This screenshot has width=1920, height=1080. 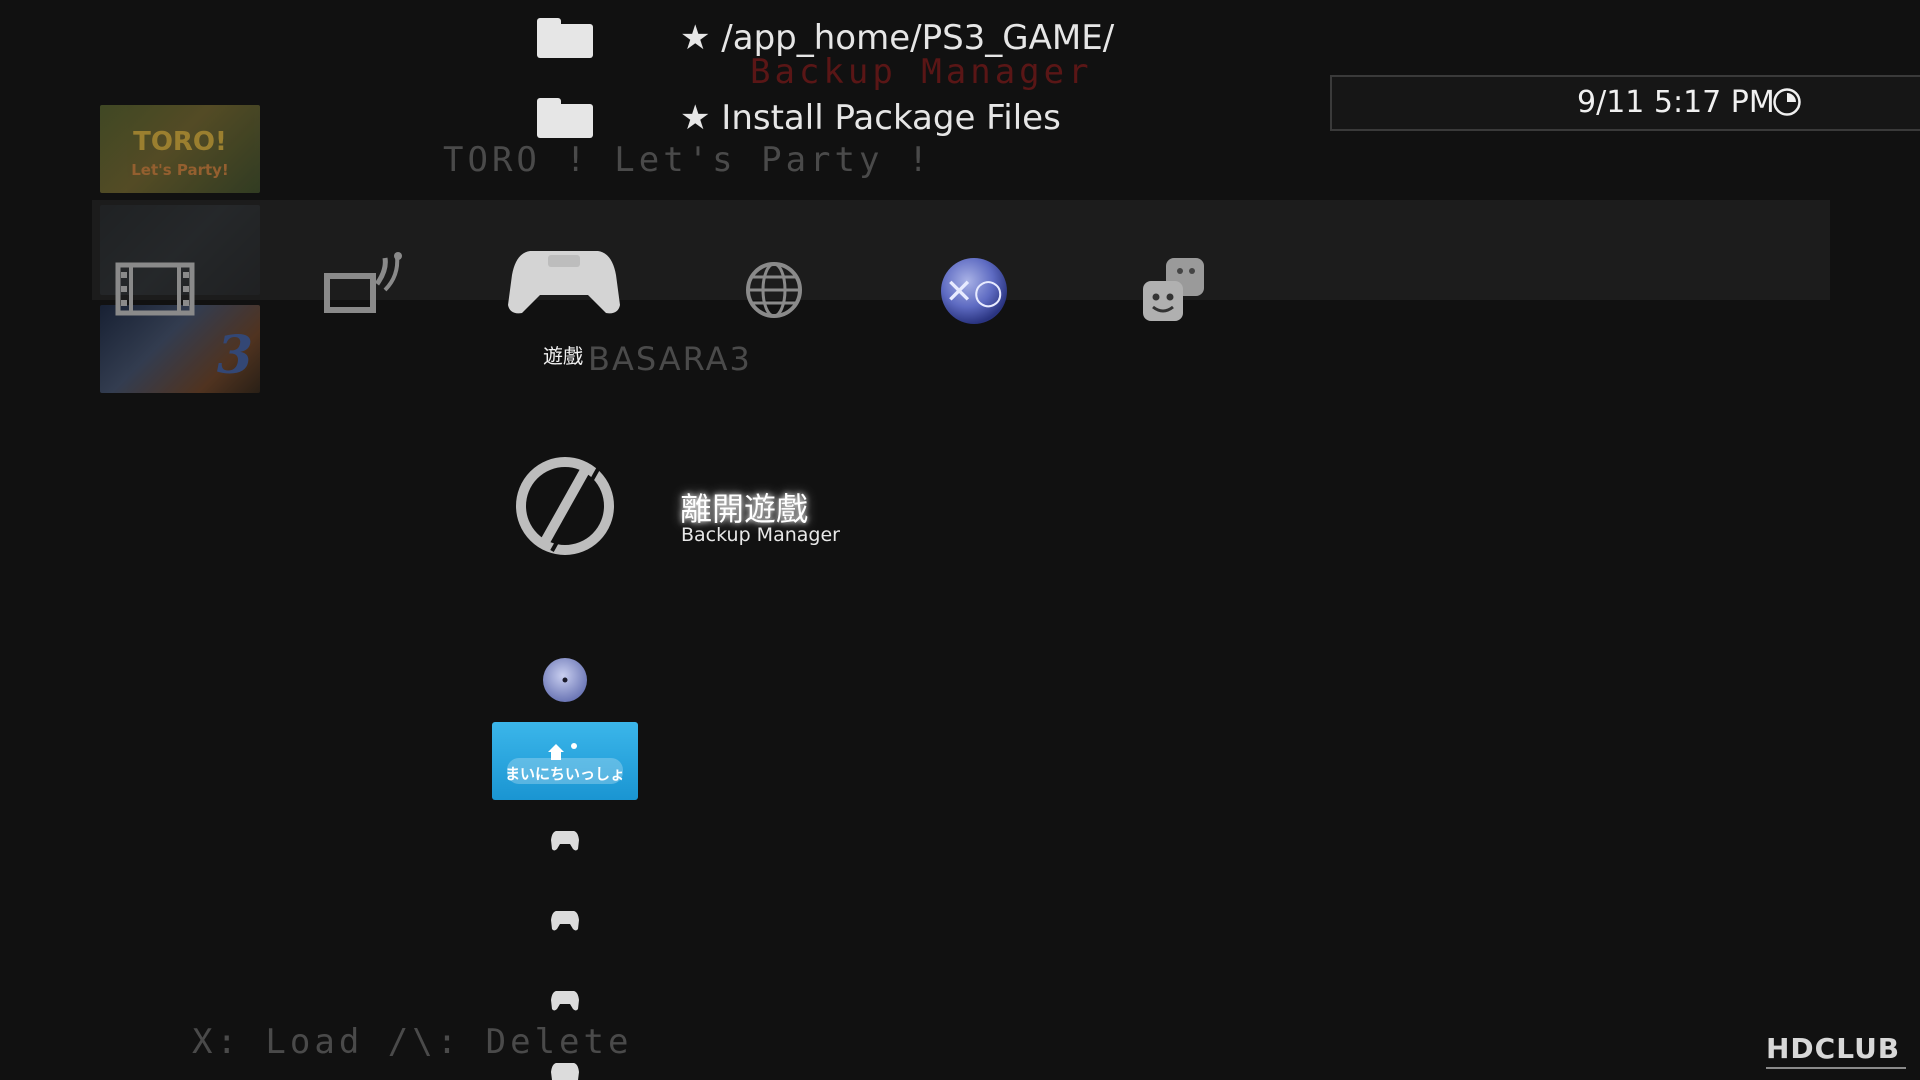 I want to click on mainichi-issyo-icon: まいにちいっしょ, so click(x=565, y=761).